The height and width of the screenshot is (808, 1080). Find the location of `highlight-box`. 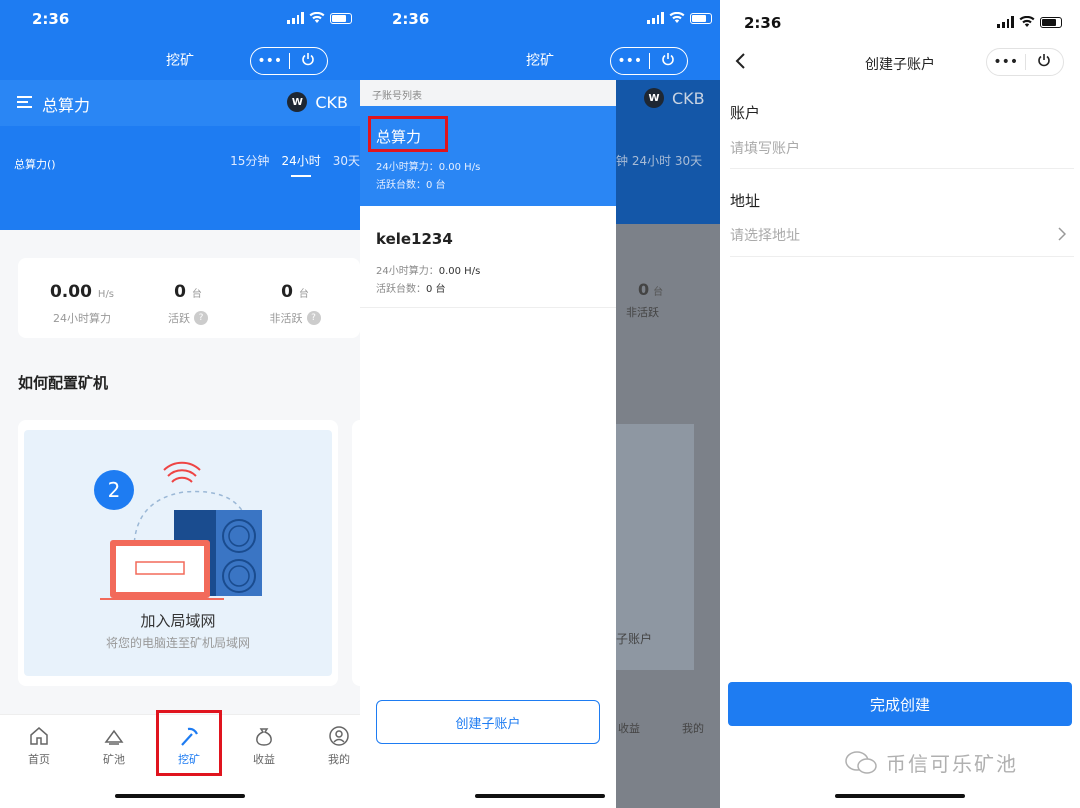

highlight-box is located at coordinates (408, 134).